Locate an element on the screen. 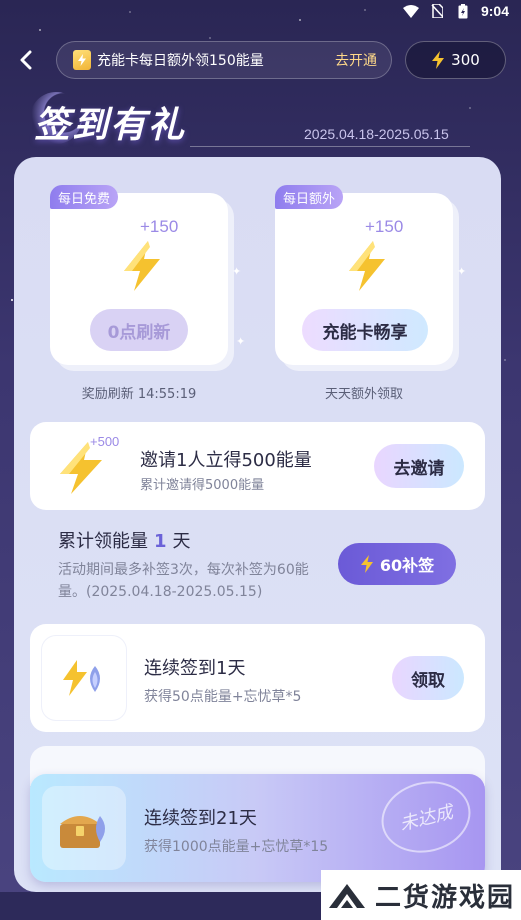 The image size is (521, 920). no-sim-icon is located at coordinates (437, 11).